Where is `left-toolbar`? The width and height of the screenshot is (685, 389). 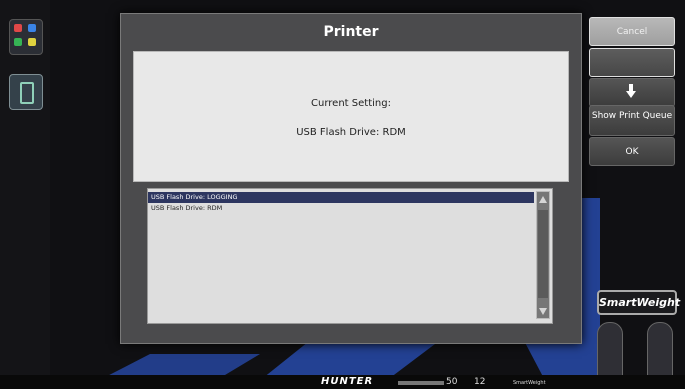
left-toolbar is located at coordinates (25, 194).